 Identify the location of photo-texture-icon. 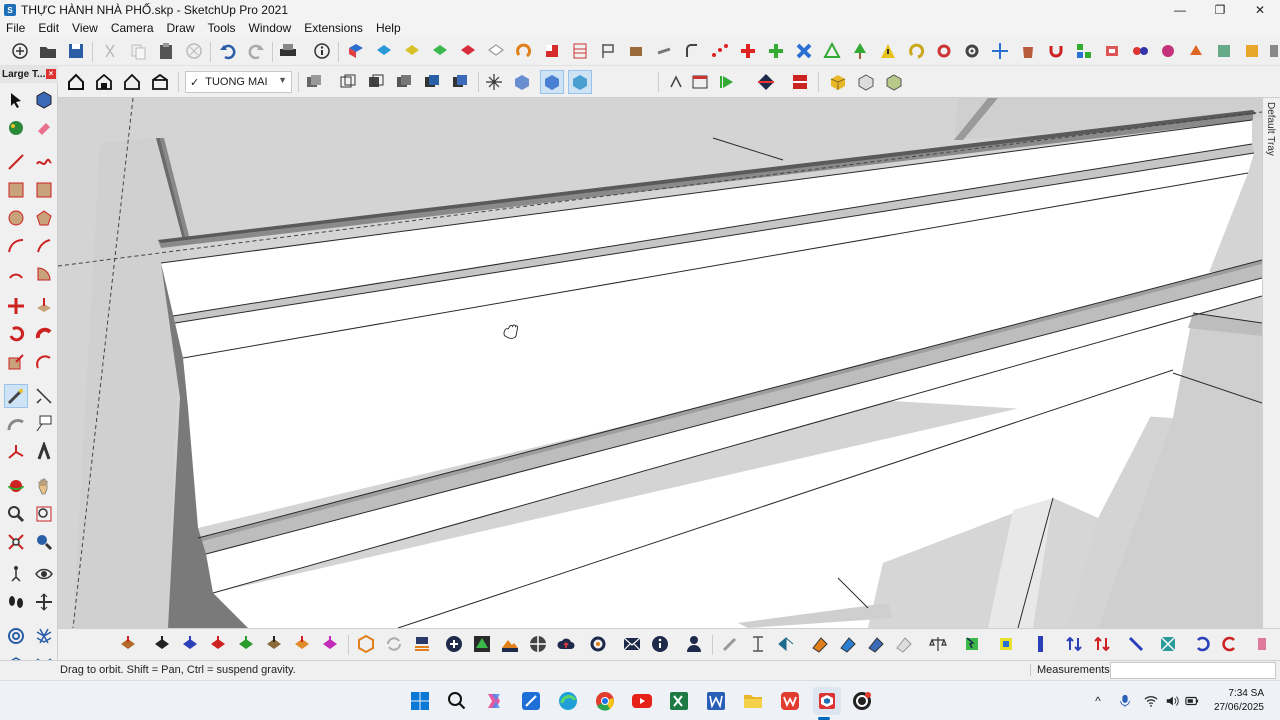
(510, 644).